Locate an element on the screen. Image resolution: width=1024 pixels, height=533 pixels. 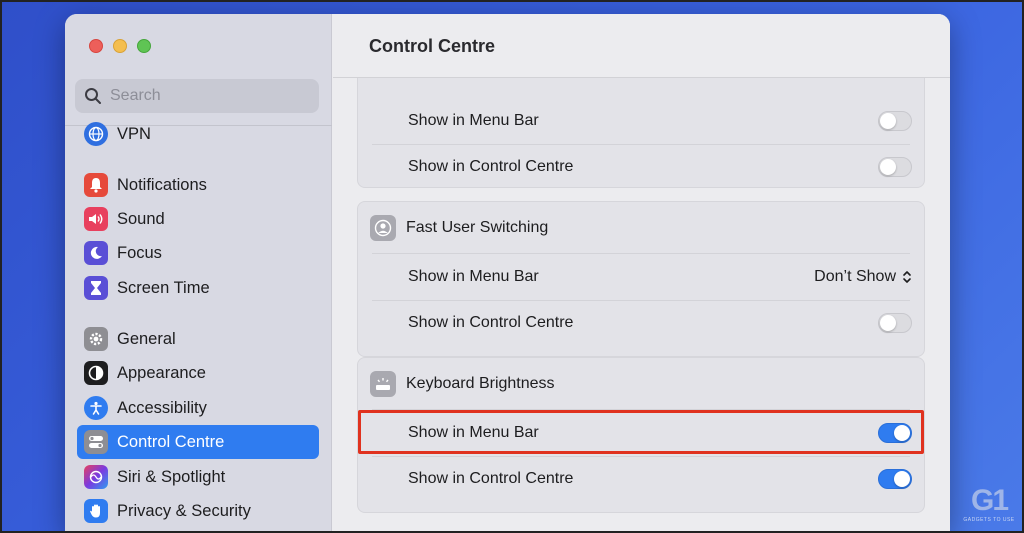
keyboard-brightness-icon is located at coordinates (383, 384).